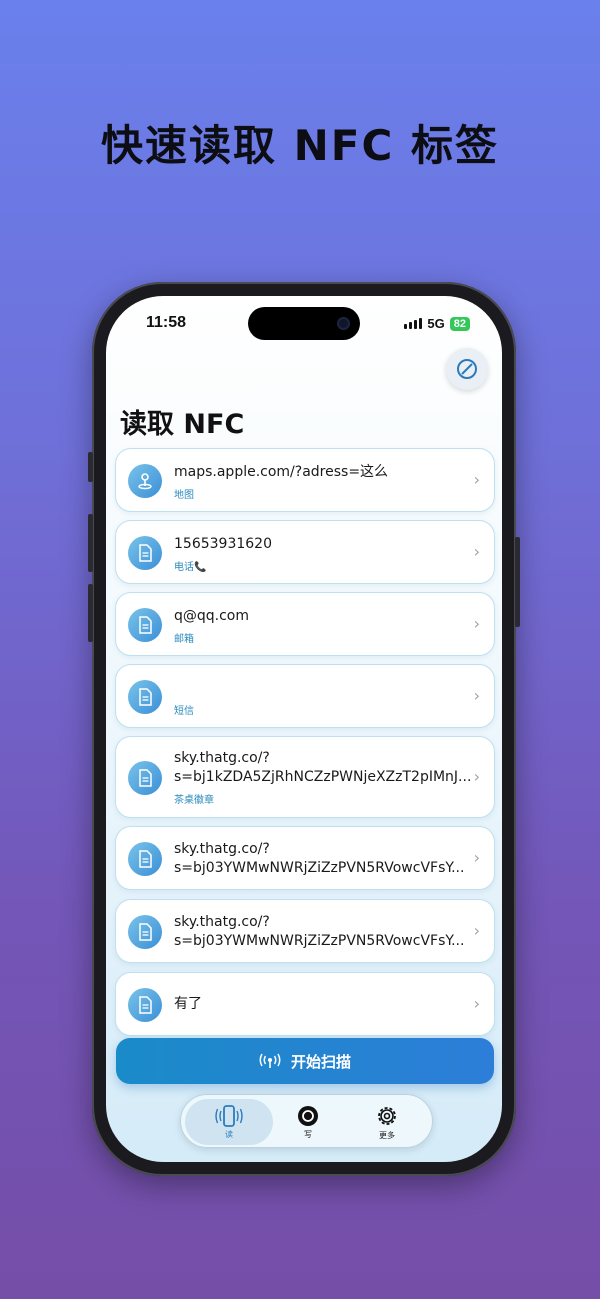 This screenshot has height=1299, width=600. What do you see at coordinates (223, 544) in the screenshot?
I see `record-primary: 15653931620` at bounding box center [223, 544].